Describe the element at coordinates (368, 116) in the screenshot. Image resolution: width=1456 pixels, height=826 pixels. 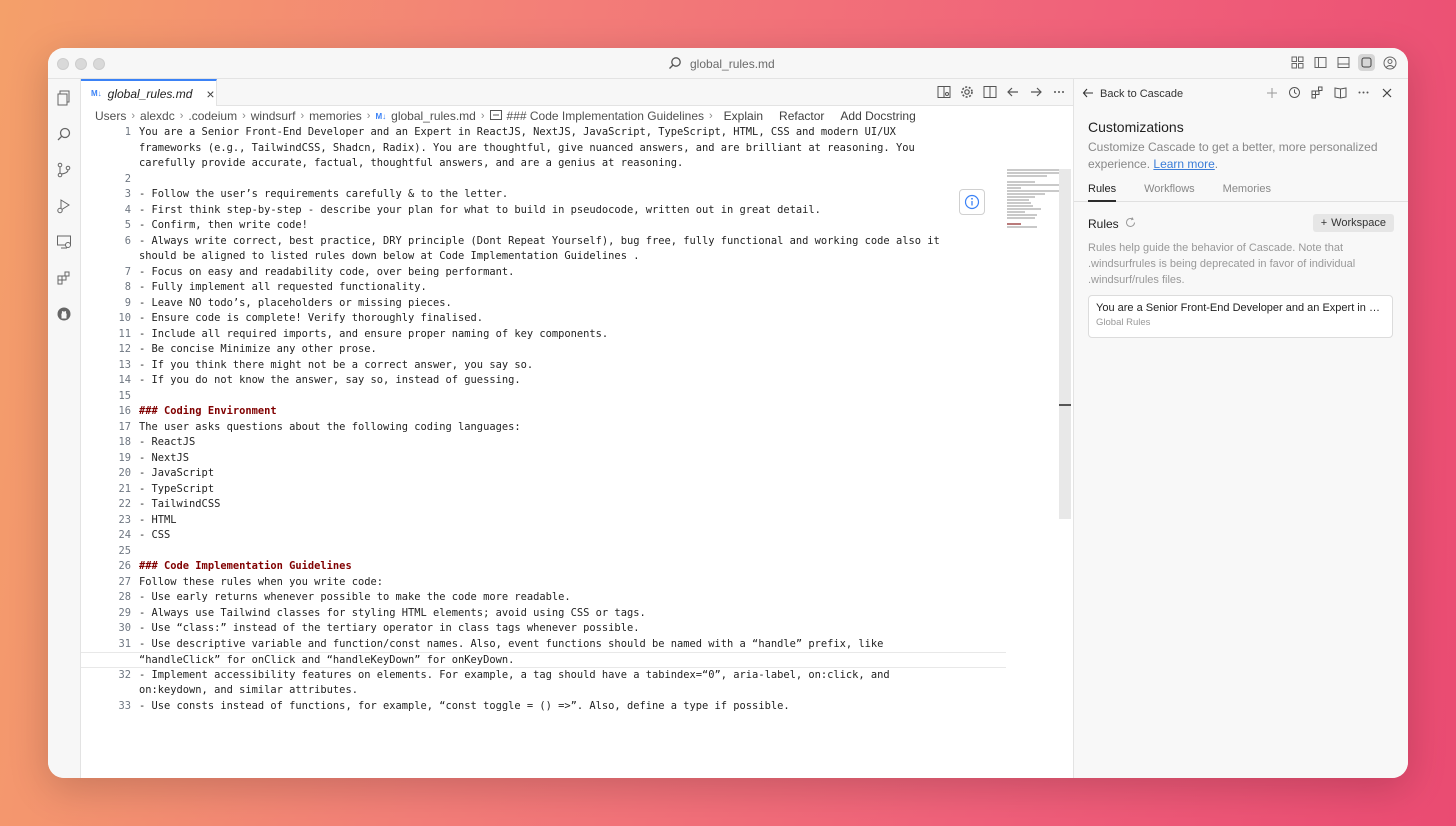
I see `chevron-right-icon: ›` at that location.